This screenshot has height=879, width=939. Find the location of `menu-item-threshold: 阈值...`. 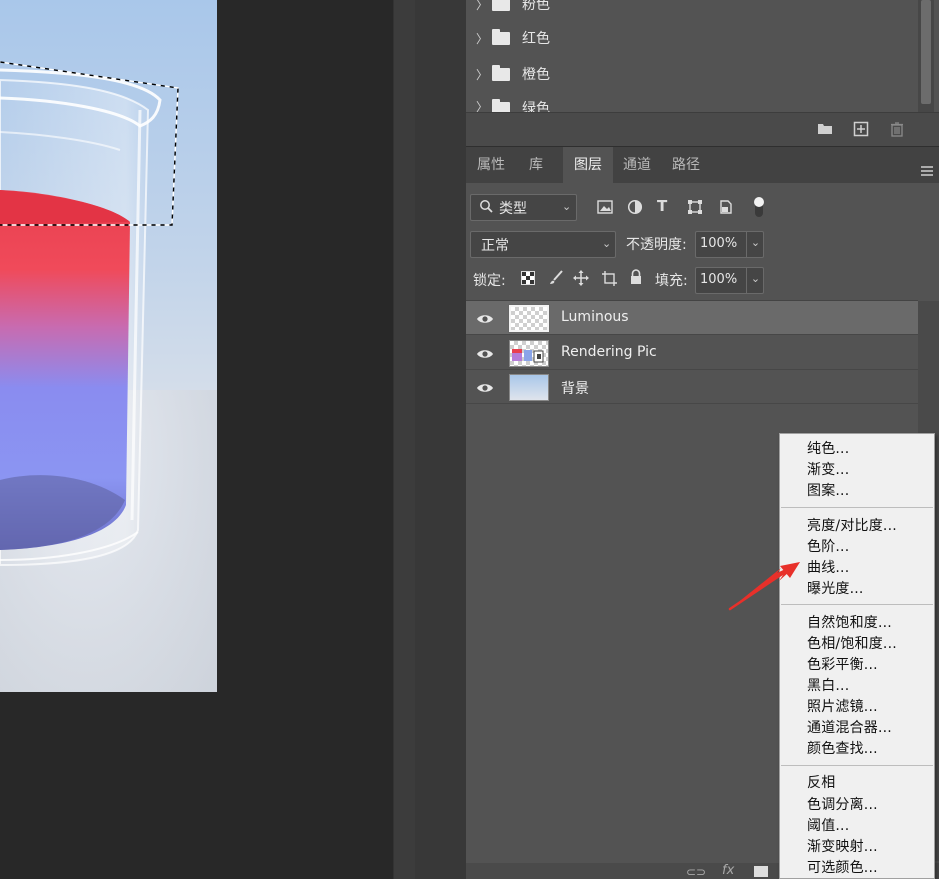

menu-item-threshold: 阈值... is located at coordinates (828, 825).